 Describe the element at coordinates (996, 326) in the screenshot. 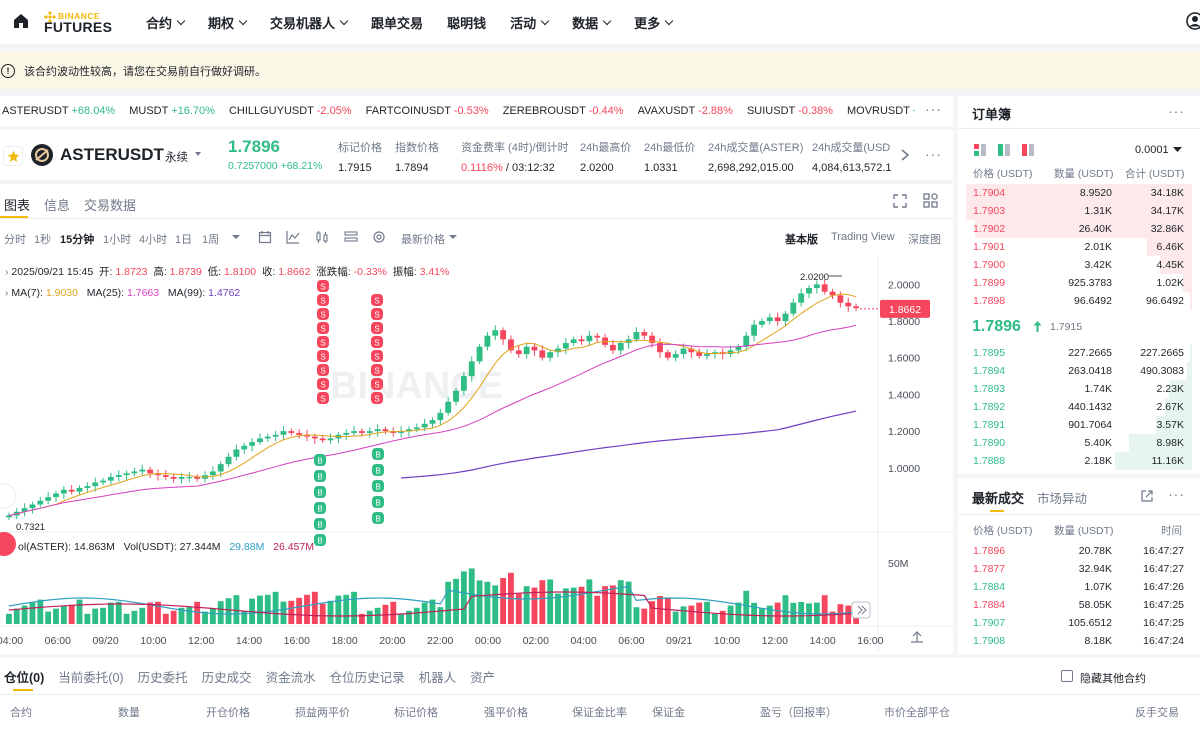

I see `orderbook-mid-price: 1.7896` at that location.